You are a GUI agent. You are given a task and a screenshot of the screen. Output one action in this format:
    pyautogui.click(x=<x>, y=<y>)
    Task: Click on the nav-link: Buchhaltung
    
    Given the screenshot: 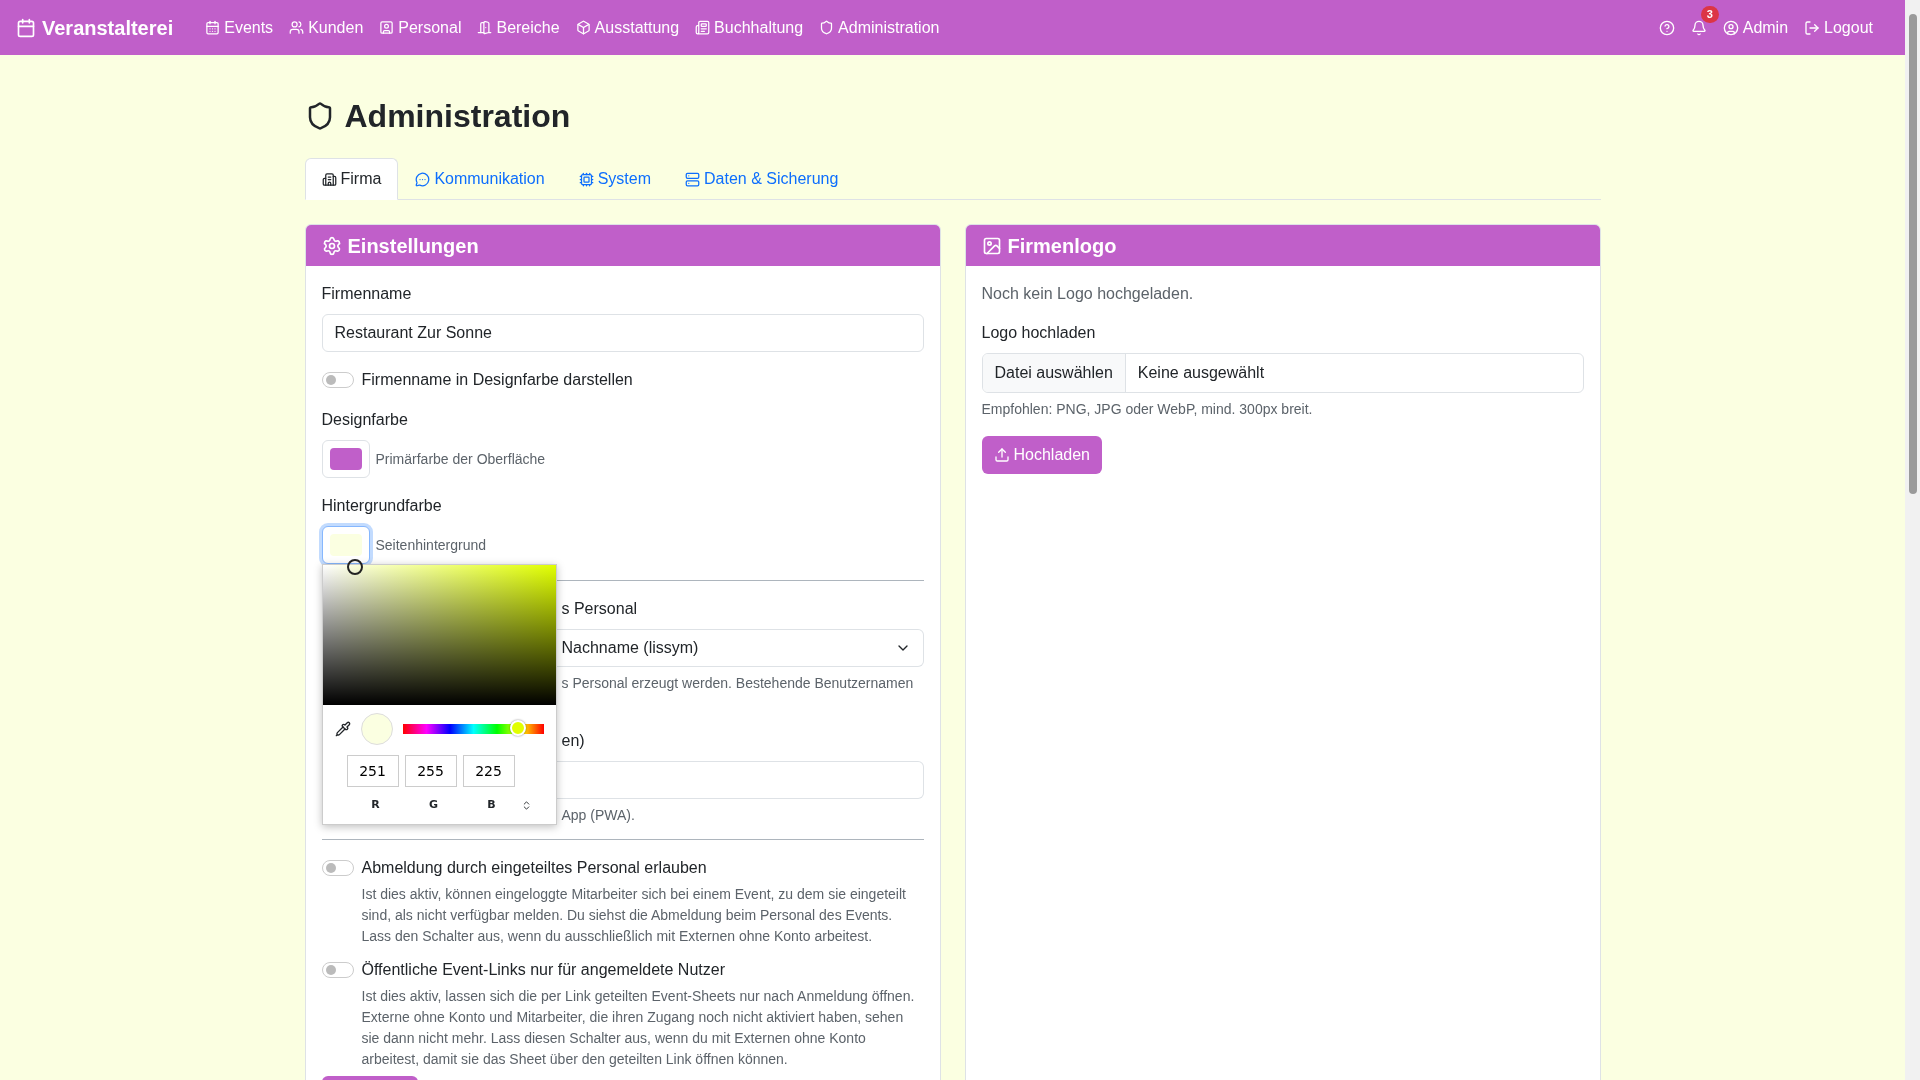 What is the action you would take?
    pyautogui.click(x=749, y=27)
    